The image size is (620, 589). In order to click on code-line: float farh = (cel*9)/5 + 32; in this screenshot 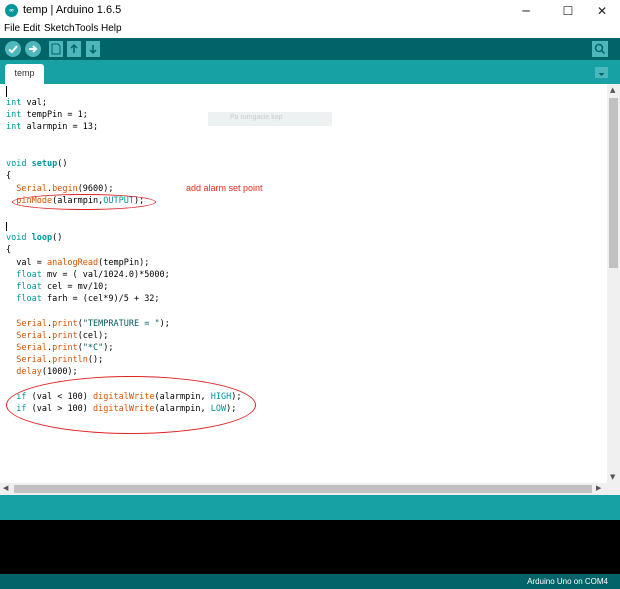, I will do `click(88, 299)`.